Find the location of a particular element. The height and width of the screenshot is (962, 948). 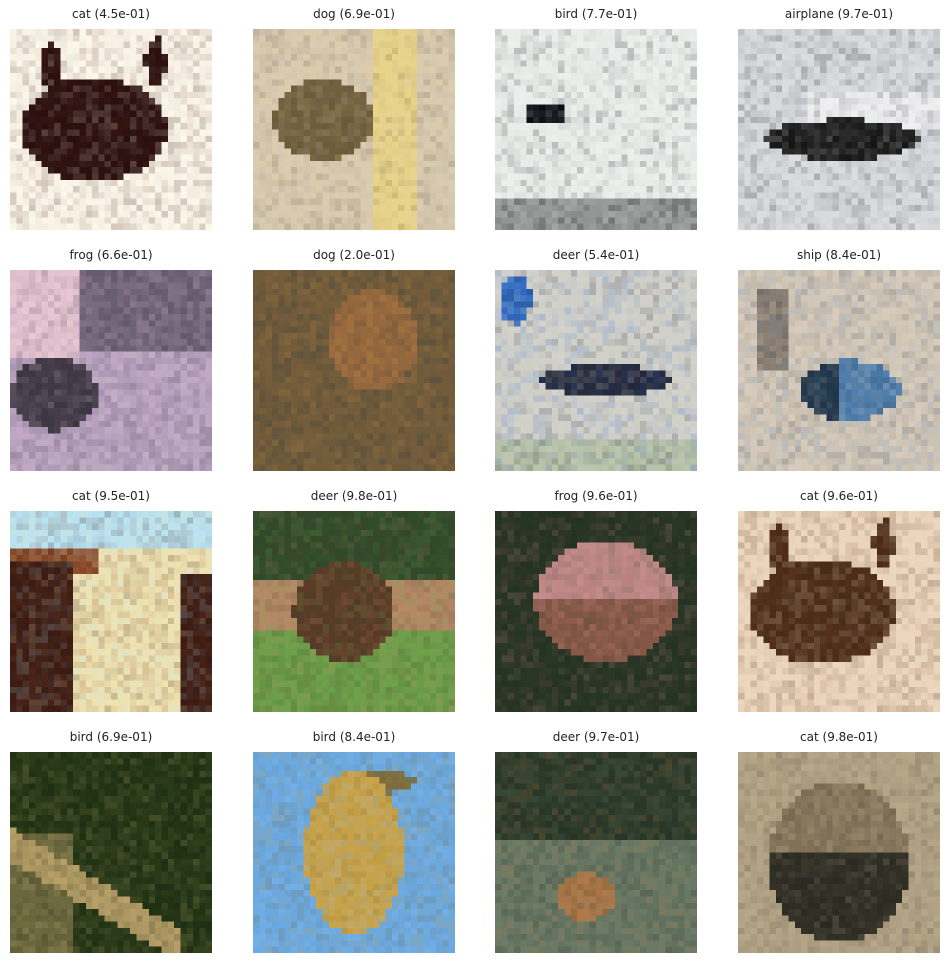

image-panel: cat (9.5e-01) is located at coordinates (111, 599).